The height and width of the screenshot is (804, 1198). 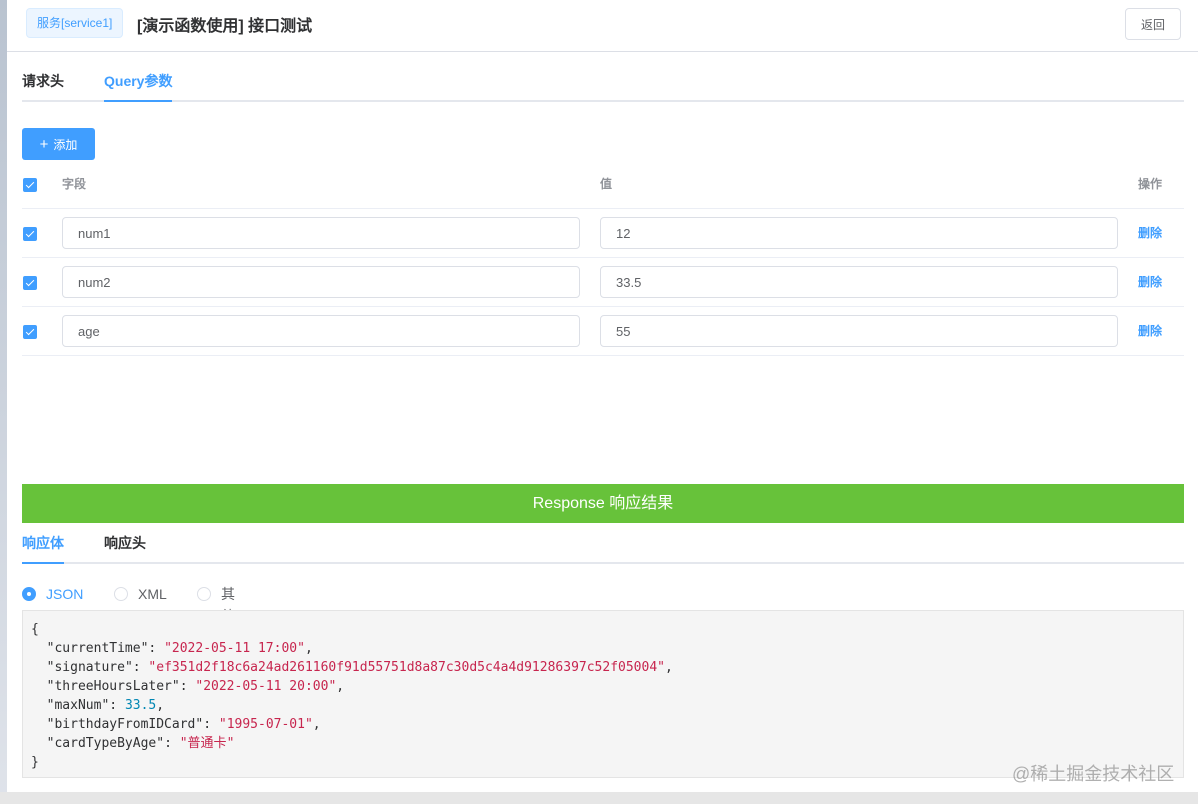 What do you see at coordinates (234, 648) in the screenshot?
I see `json-value-currentTime: "2022-05-11 17:00"` at bounding box center [234, 648].